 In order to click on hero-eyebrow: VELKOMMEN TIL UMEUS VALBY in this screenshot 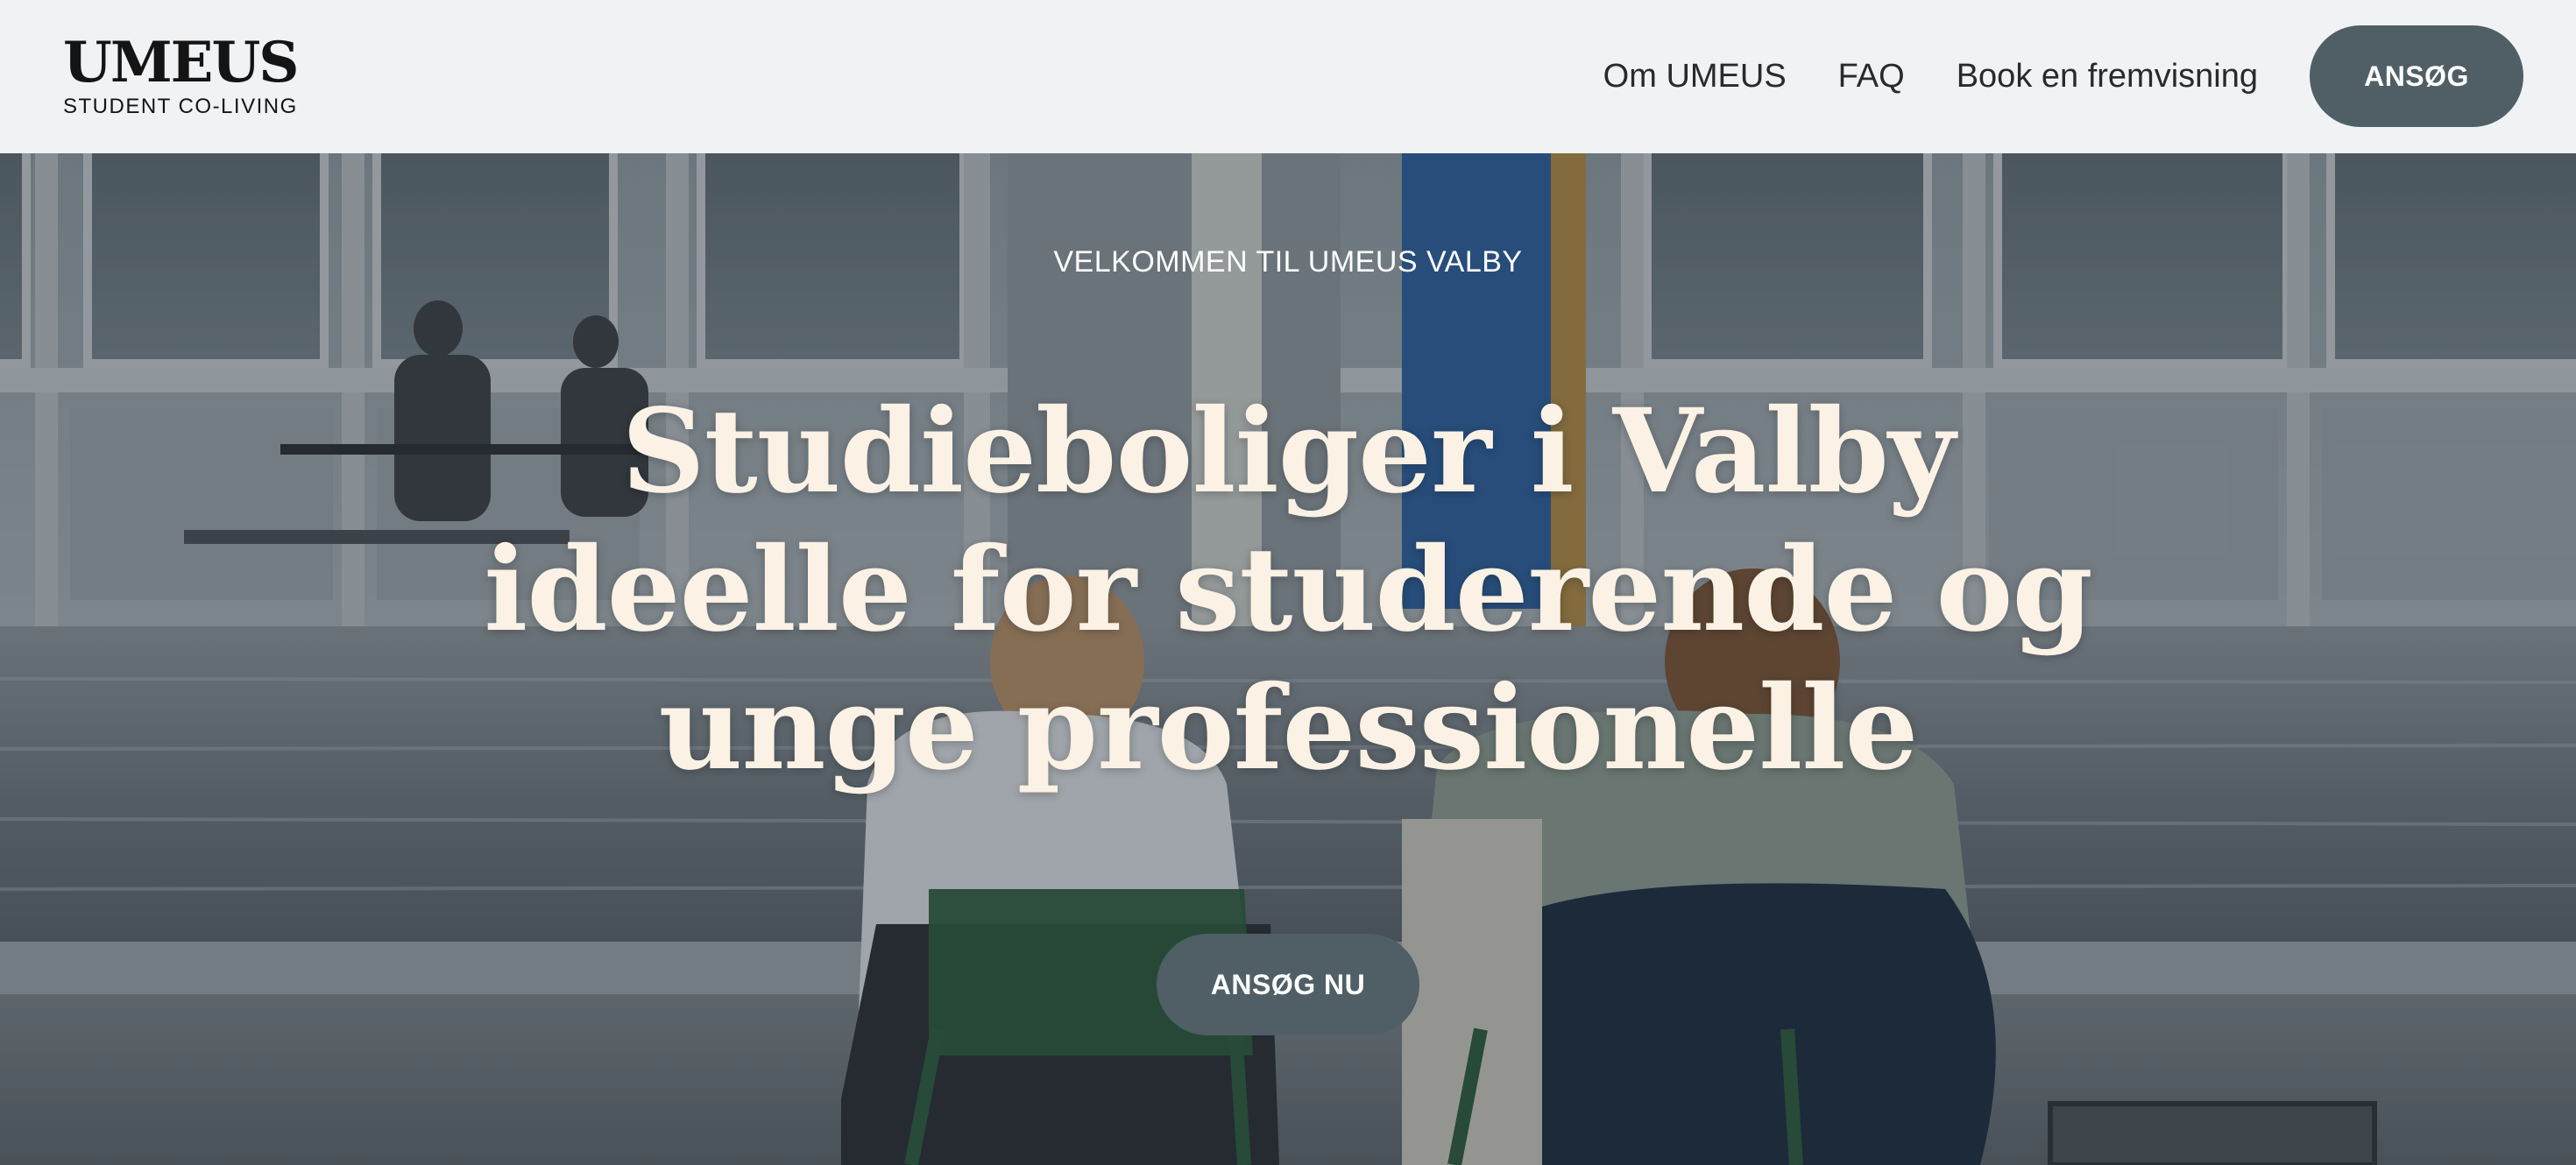, I will do `click(1288, 262)`.